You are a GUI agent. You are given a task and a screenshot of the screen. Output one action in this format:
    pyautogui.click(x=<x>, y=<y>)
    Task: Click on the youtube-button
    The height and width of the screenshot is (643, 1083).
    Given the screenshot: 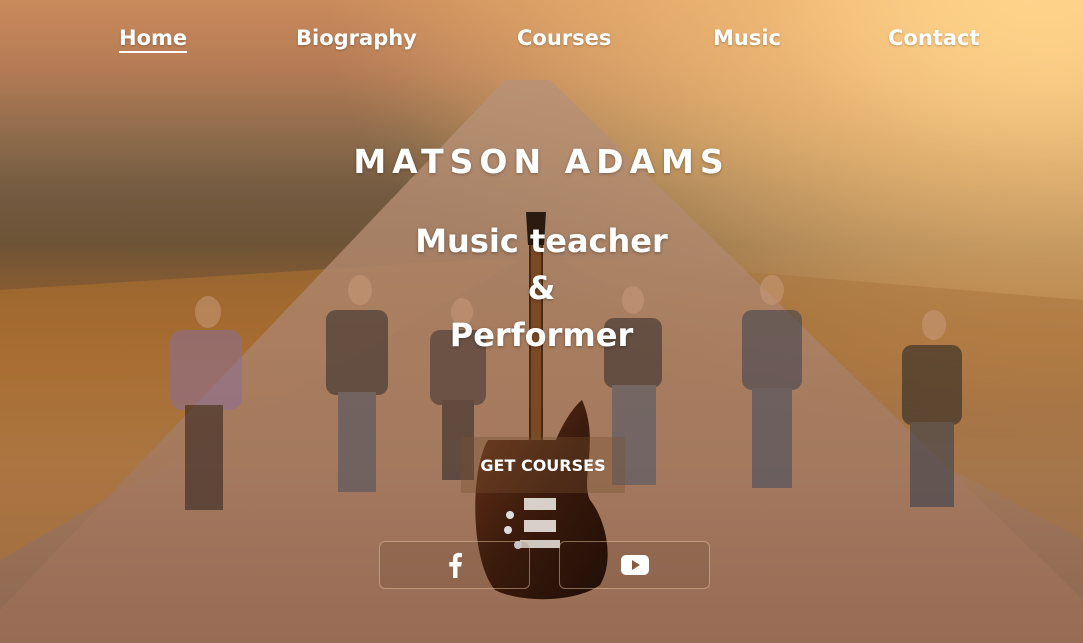 What is the action you would take?
    pyautogui.click(x=634, y=565)
    